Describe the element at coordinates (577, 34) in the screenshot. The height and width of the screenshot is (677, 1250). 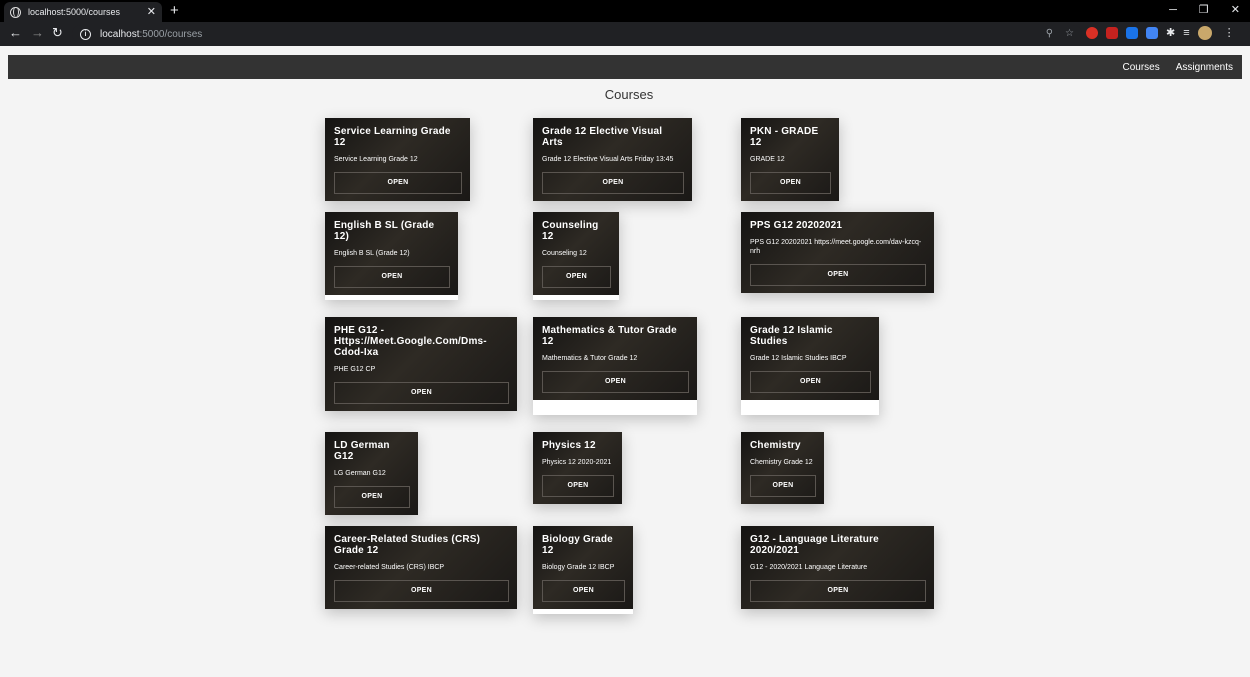
I see `address-bar: i localhost:5000/courses ⚲ ☆` at that location.